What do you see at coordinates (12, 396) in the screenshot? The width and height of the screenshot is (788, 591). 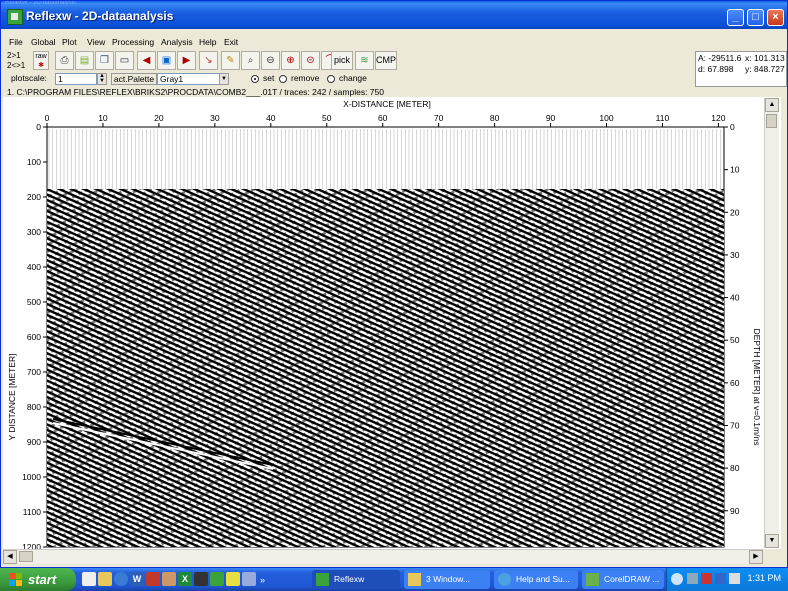 I see `y-axis-title: Y DISTANCE [METER]` at bounding box center [12, 396].